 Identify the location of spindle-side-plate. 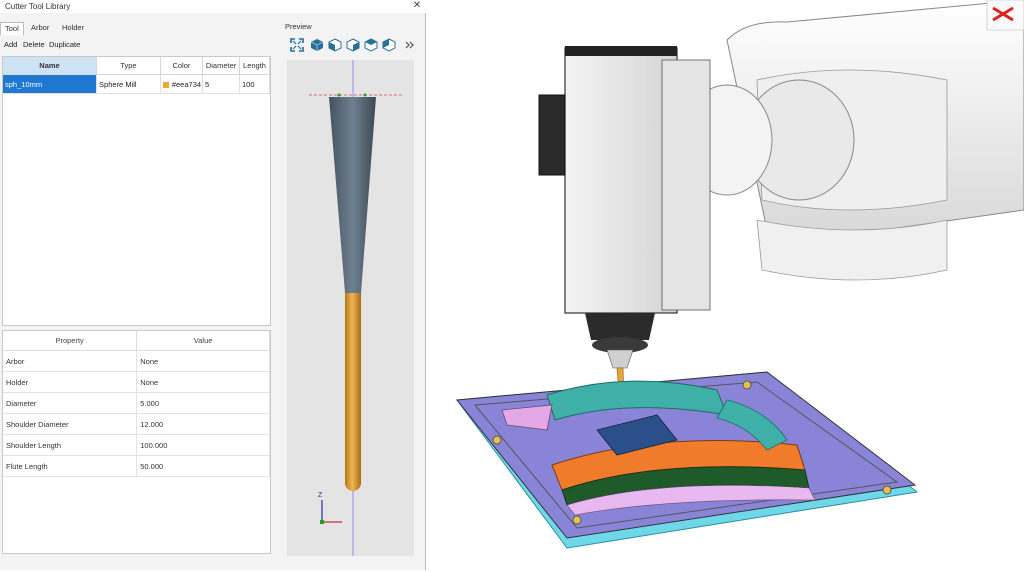
(686, 185).